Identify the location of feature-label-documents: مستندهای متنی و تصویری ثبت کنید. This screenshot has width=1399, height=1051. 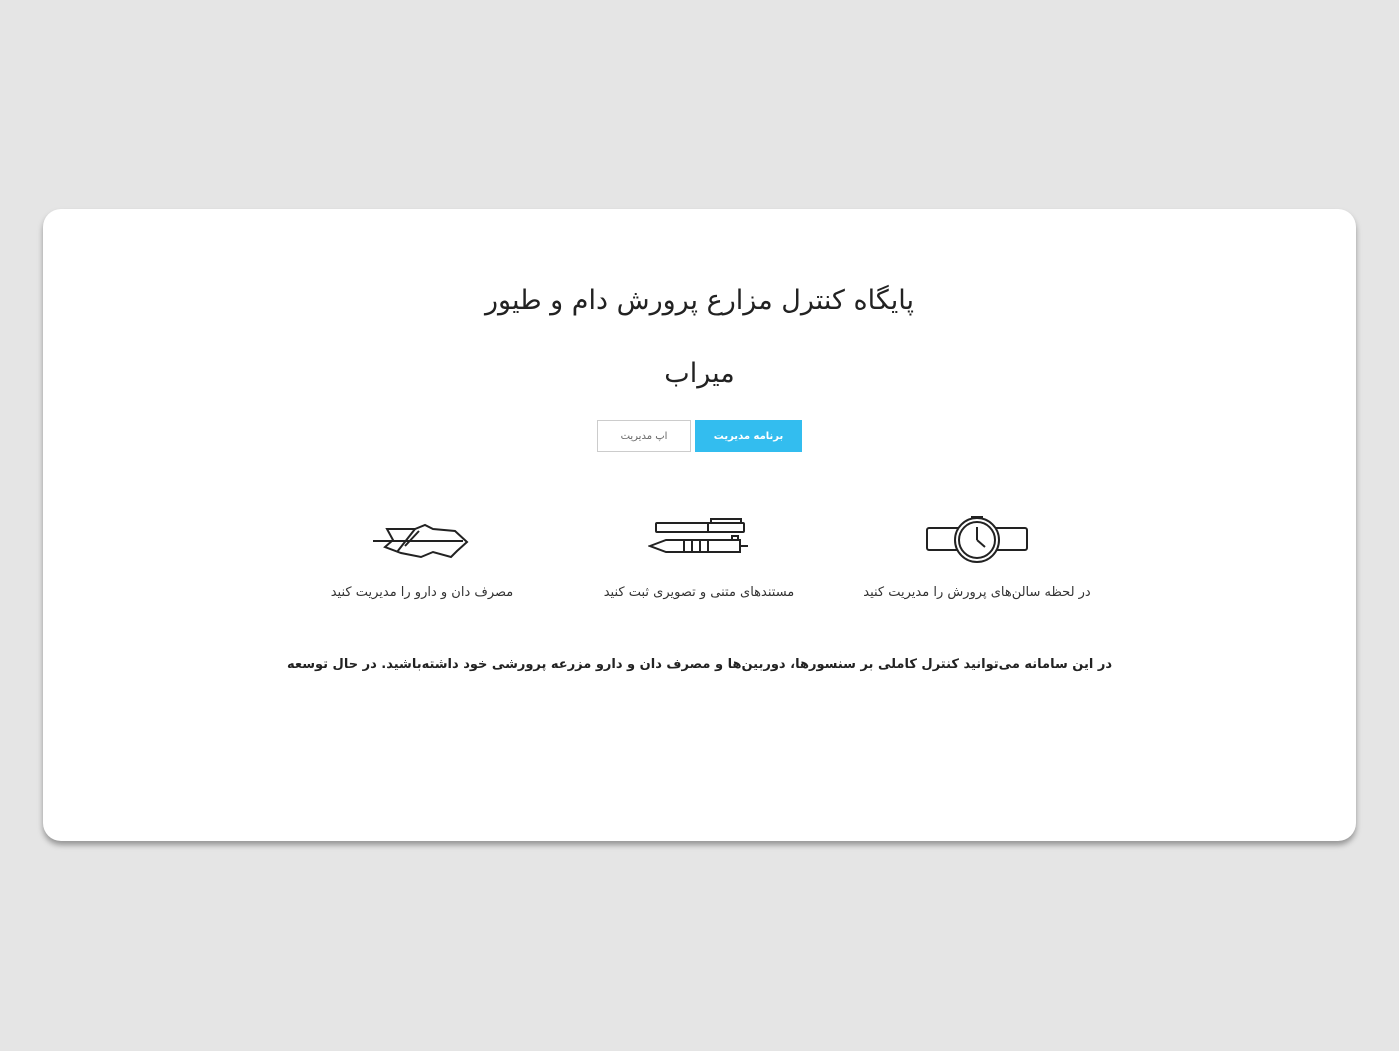
(699, 592).